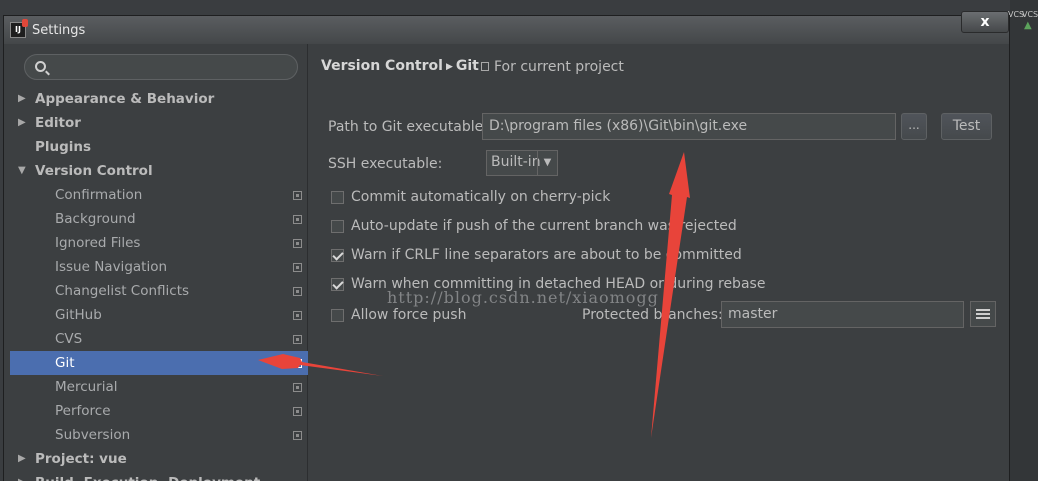  I want to click on close-icon: x, so click(985, 22).